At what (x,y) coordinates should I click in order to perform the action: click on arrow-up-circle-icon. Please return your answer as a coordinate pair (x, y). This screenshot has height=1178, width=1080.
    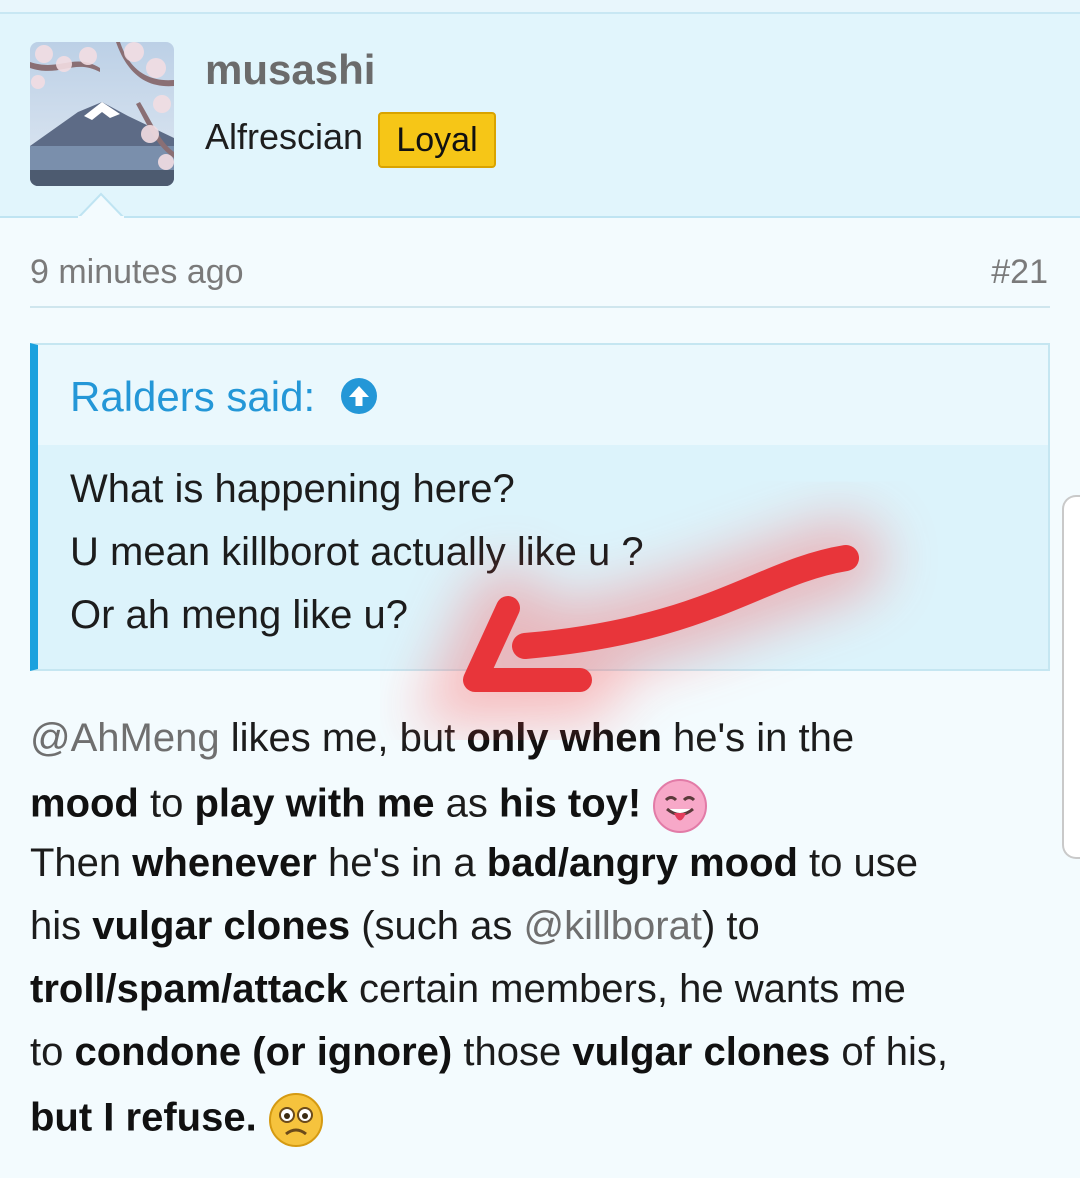
    Looking at the image, I should click on (359, 396).